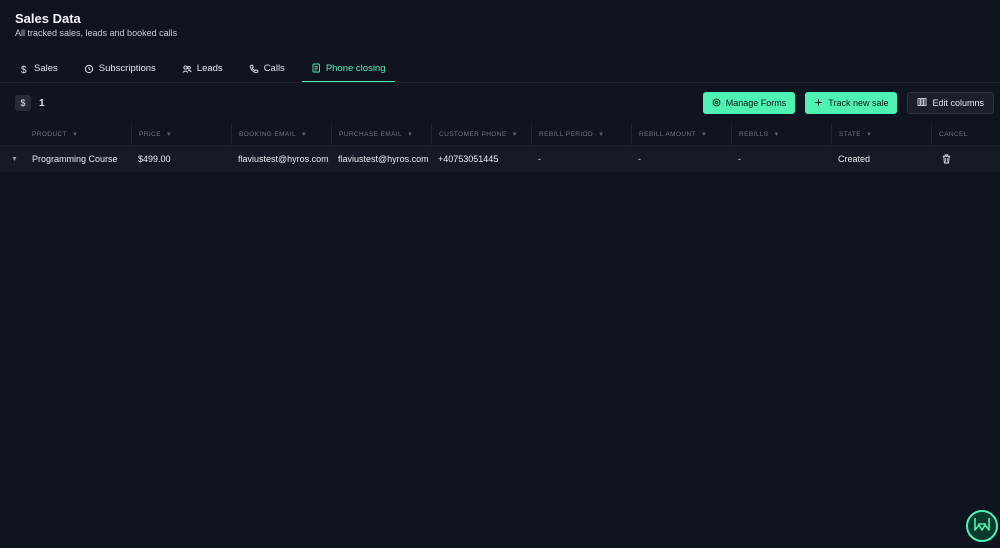 This screenshot has height=548, width=1000. I want to click on tab-sales: $ Sales, so click(38, 68).